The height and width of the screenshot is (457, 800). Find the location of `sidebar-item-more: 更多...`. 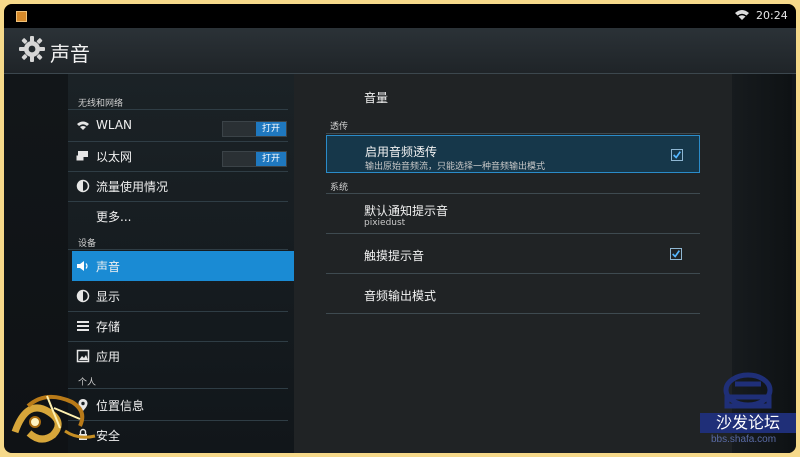

sidebar-item-more: 更多... is located at coordinates (182, 216).